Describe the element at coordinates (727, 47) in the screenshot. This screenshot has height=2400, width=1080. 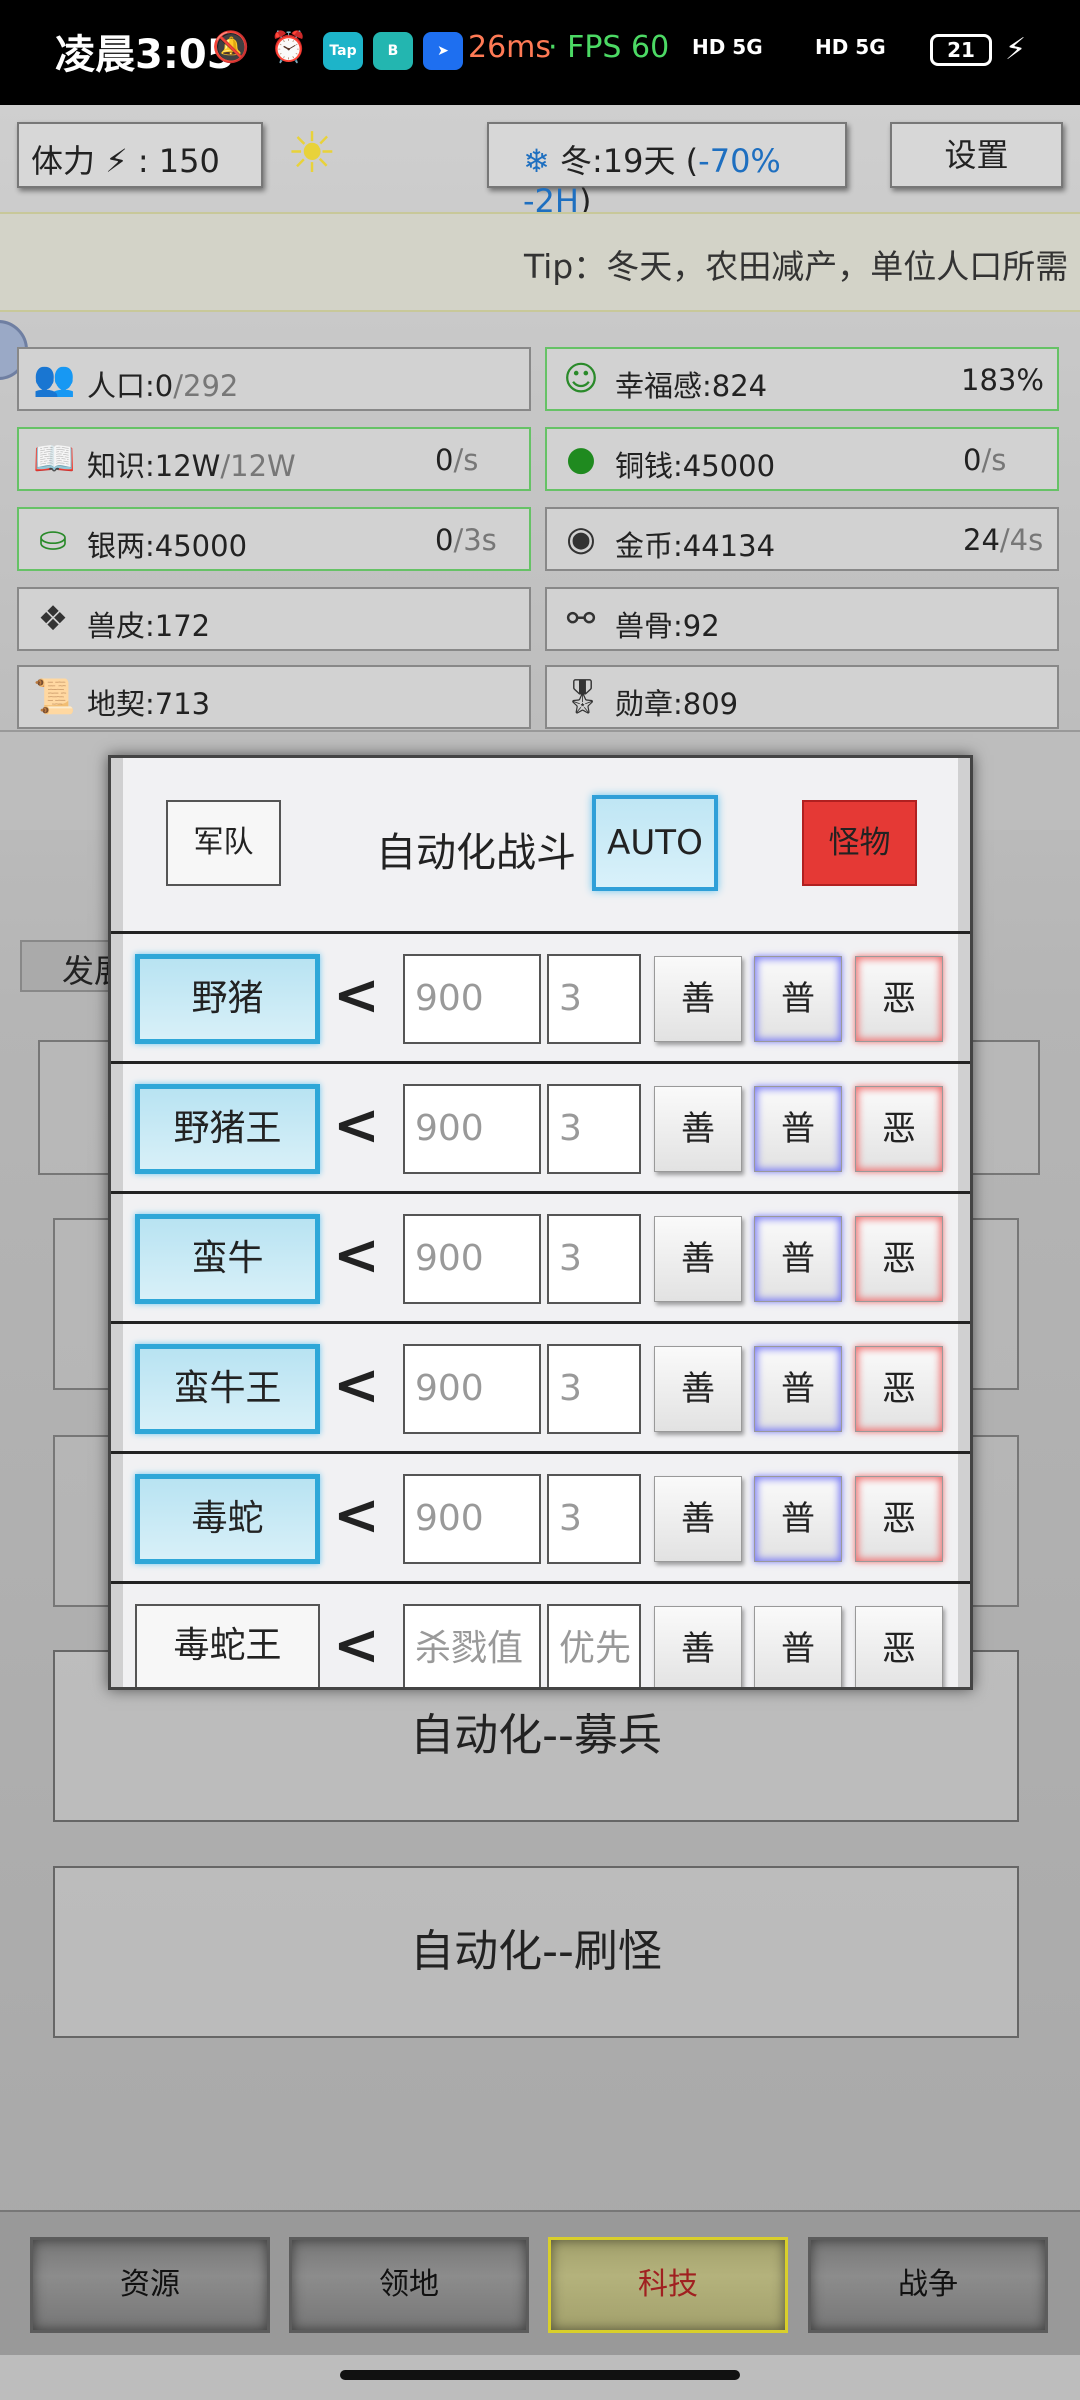
I see `signal1-icon: HD 5G` at that location.